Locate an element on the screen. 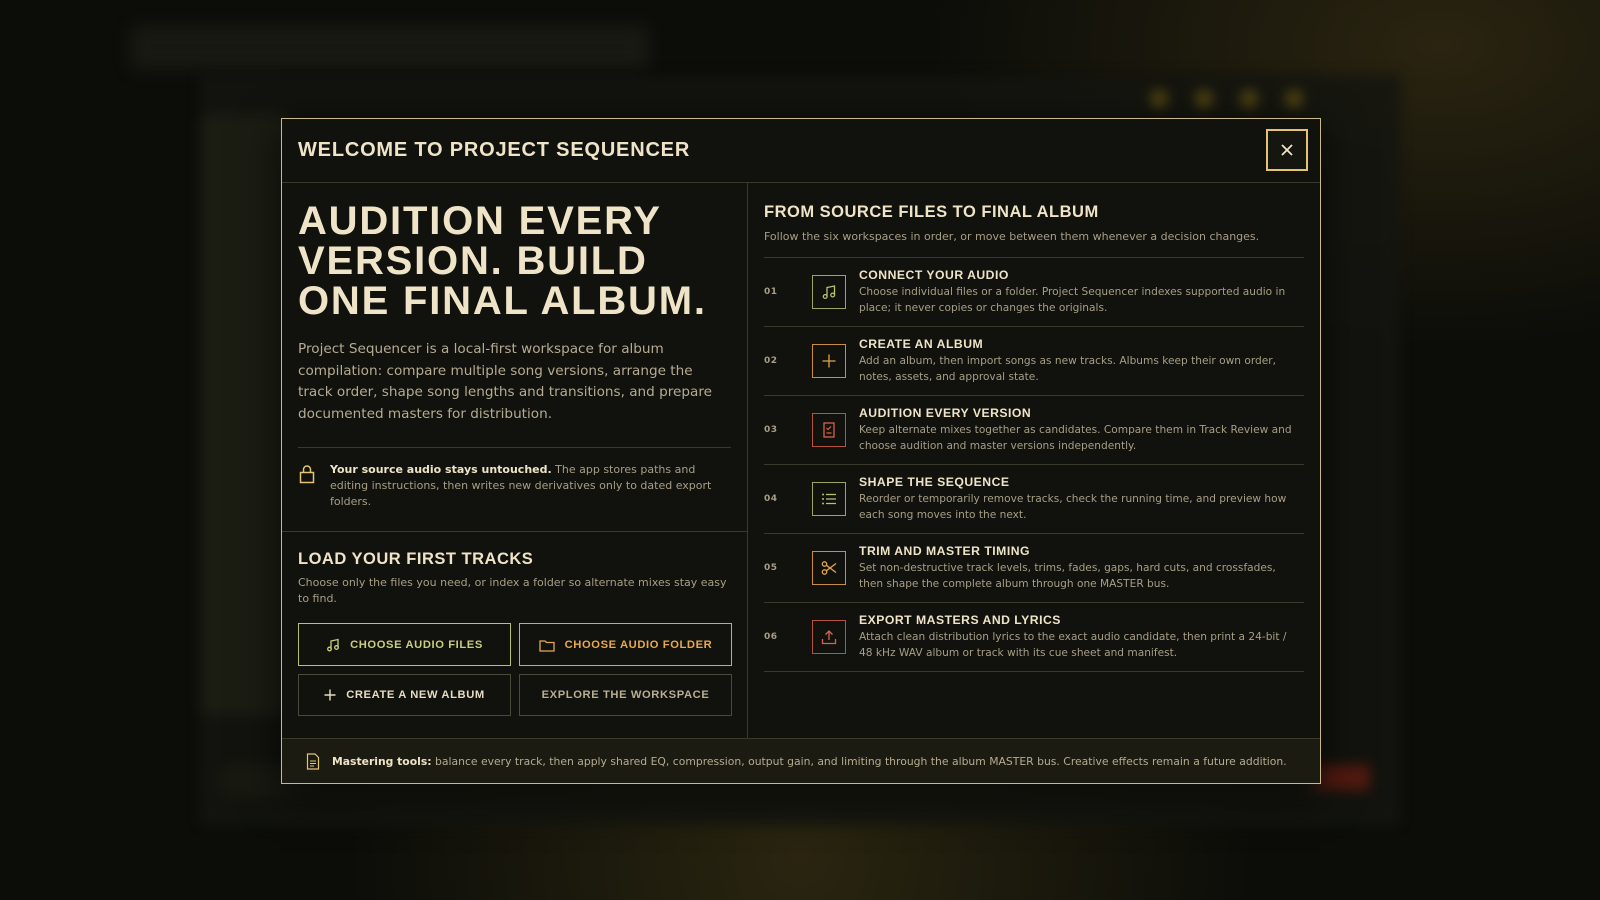 The image size is (1600, 900). step-title: CONNECT YOUR AUDIO is located at coordinates (934, 275).